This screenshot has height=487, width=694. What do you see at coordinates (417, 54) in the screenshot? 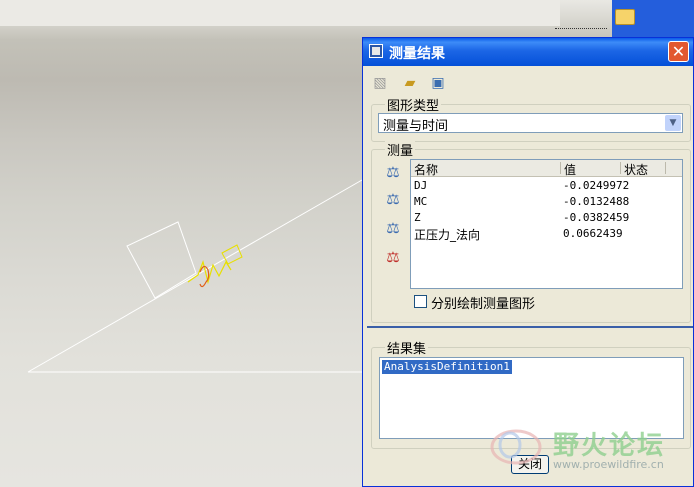
I see `dialog-title: 测量结果` at bounding box center [417, 54].